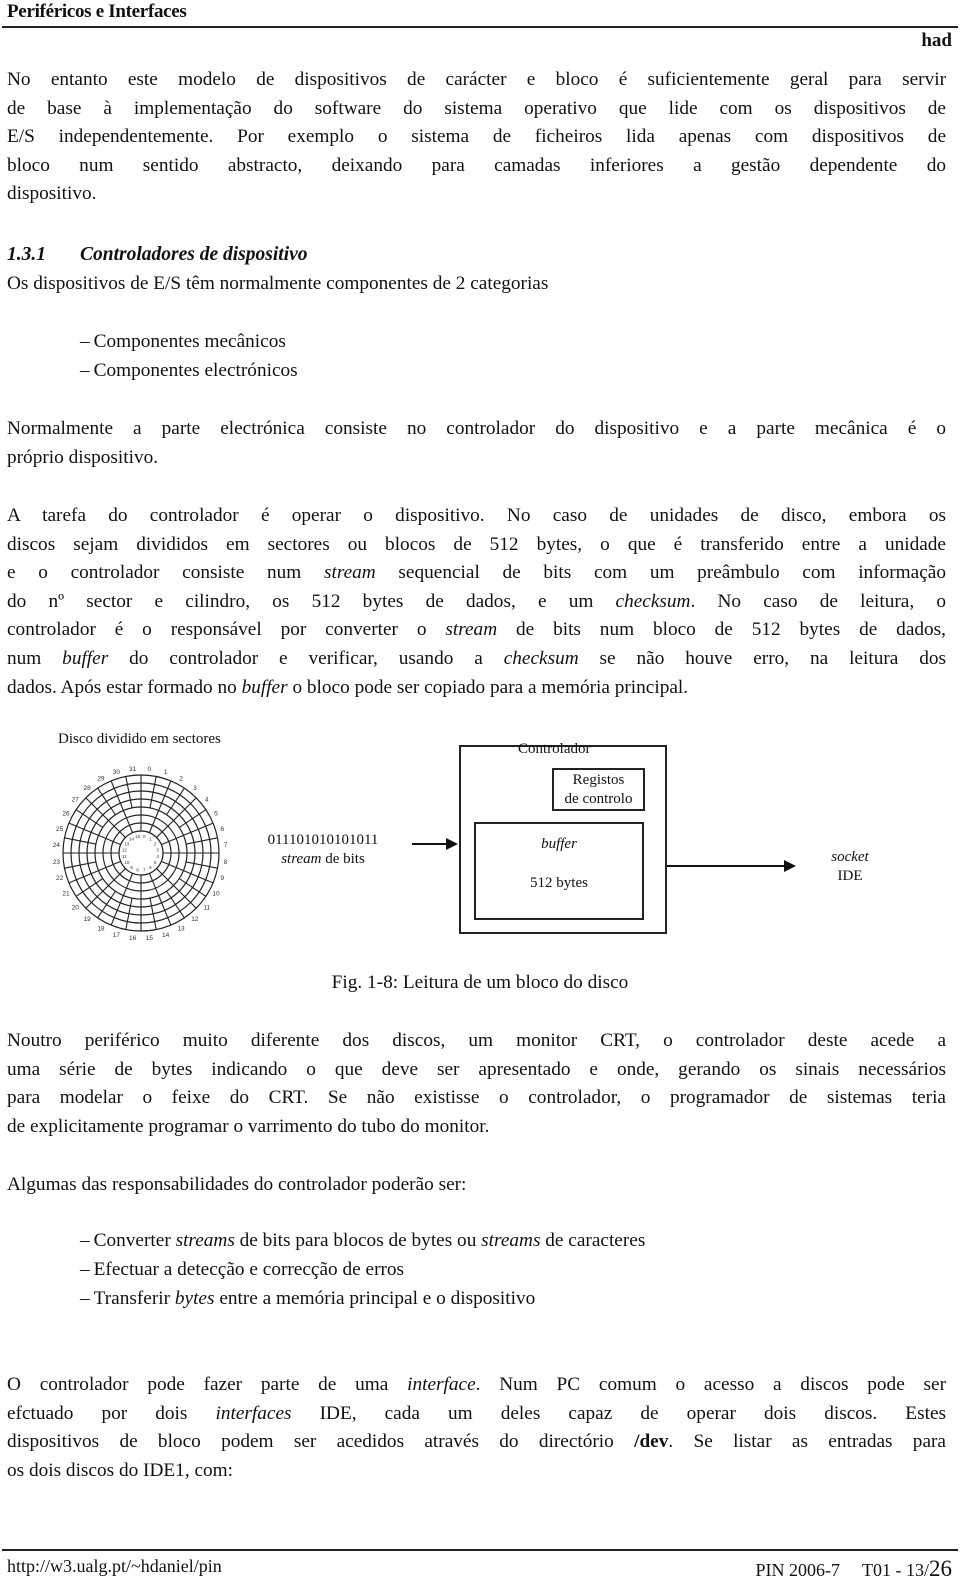  Describe the element at coordinates (133, 769) in the screenshot. I see `disk-sector-number: 31` at that location.